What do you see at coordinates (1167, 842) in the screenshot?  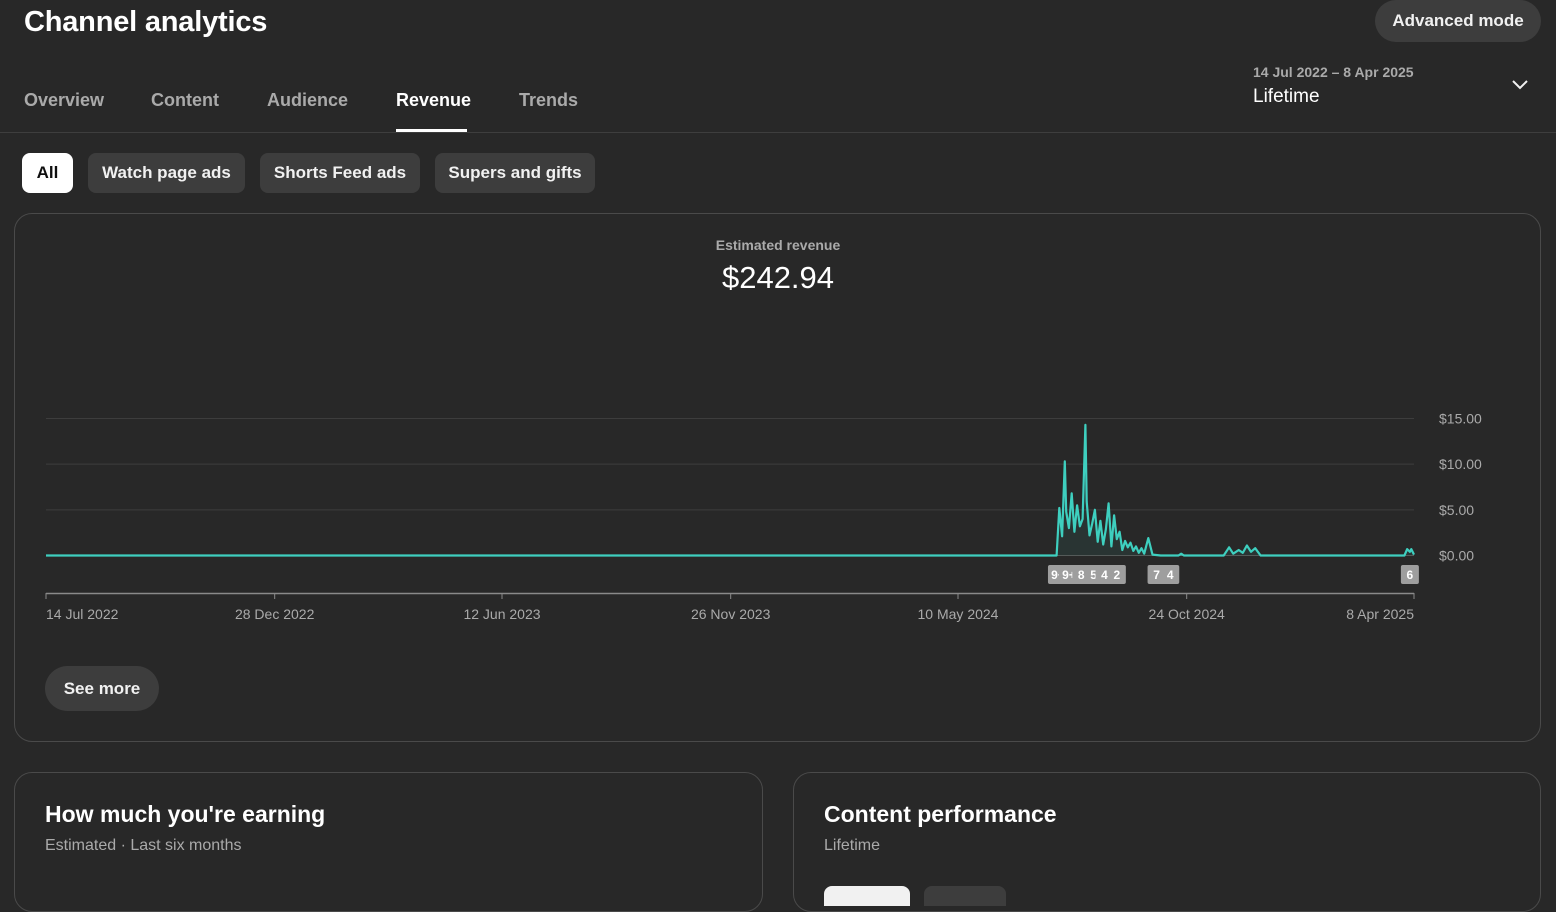 I see `content-performance-card: Content performance Lifetime` at bounding box center [1167, 842].